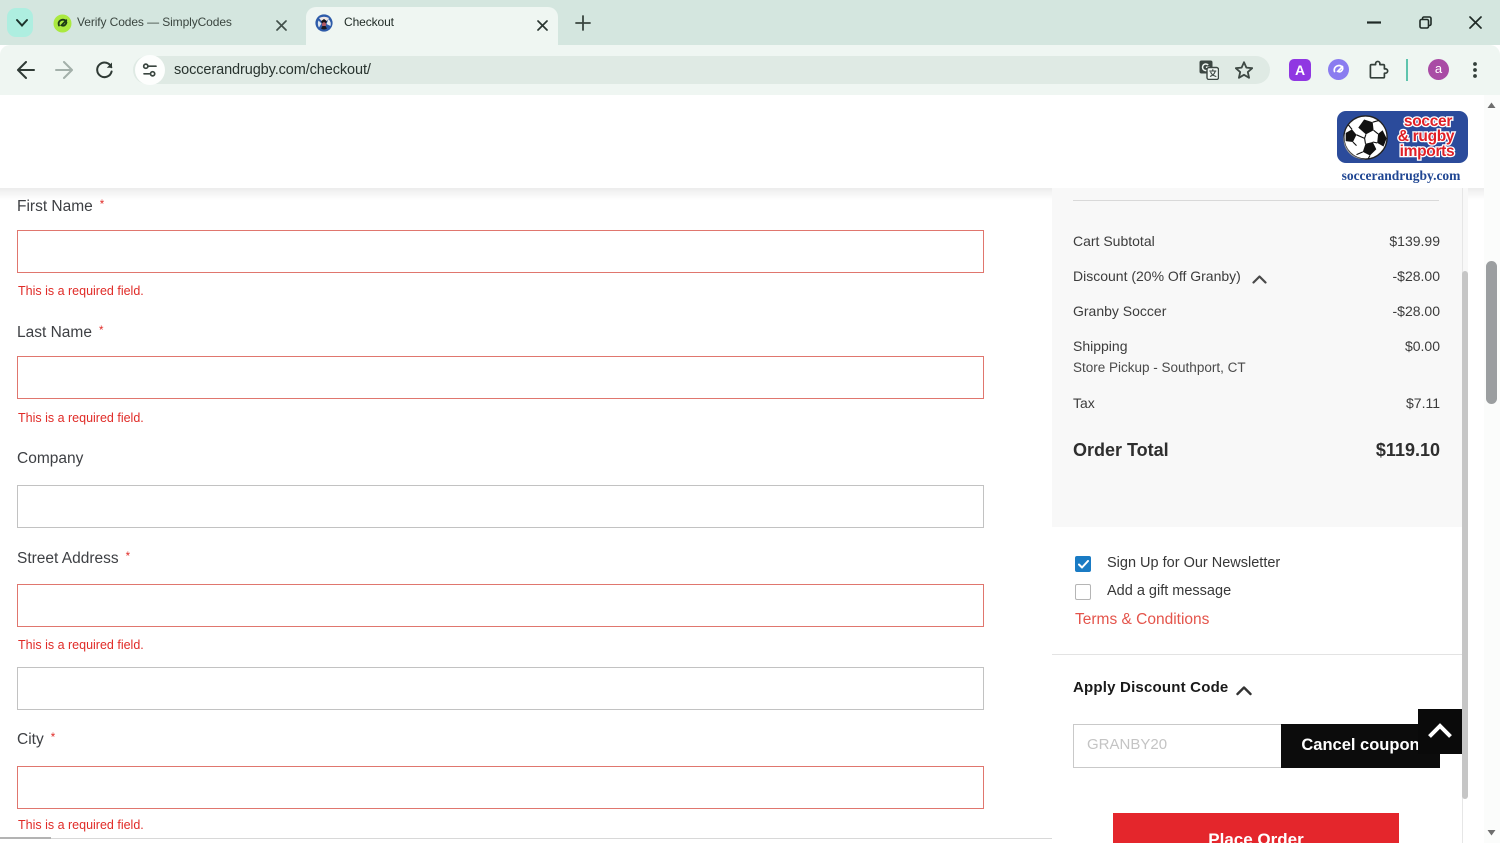  What do you see at coordinates (1427, 151) in the screenshot?
I see `svg-text: imports` at bounding box center [1427, 151].